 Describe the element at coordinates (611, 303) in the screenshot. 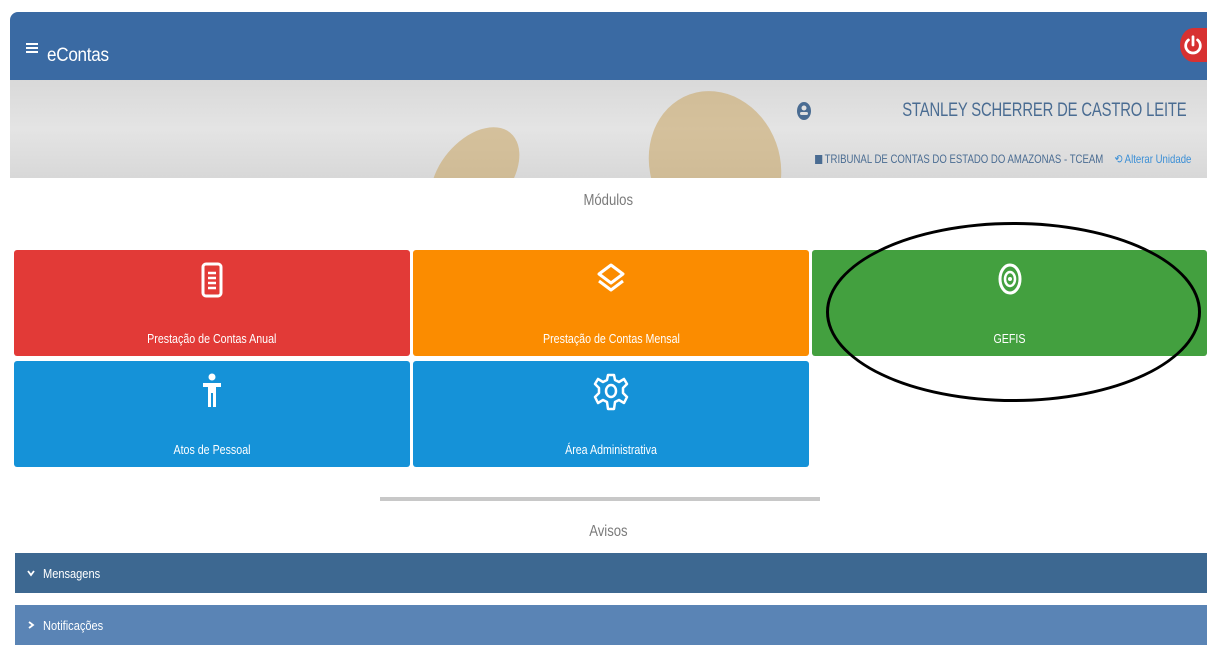

I see `module-prestacao-mensal: Prestação de Contas Mensal` at that location.